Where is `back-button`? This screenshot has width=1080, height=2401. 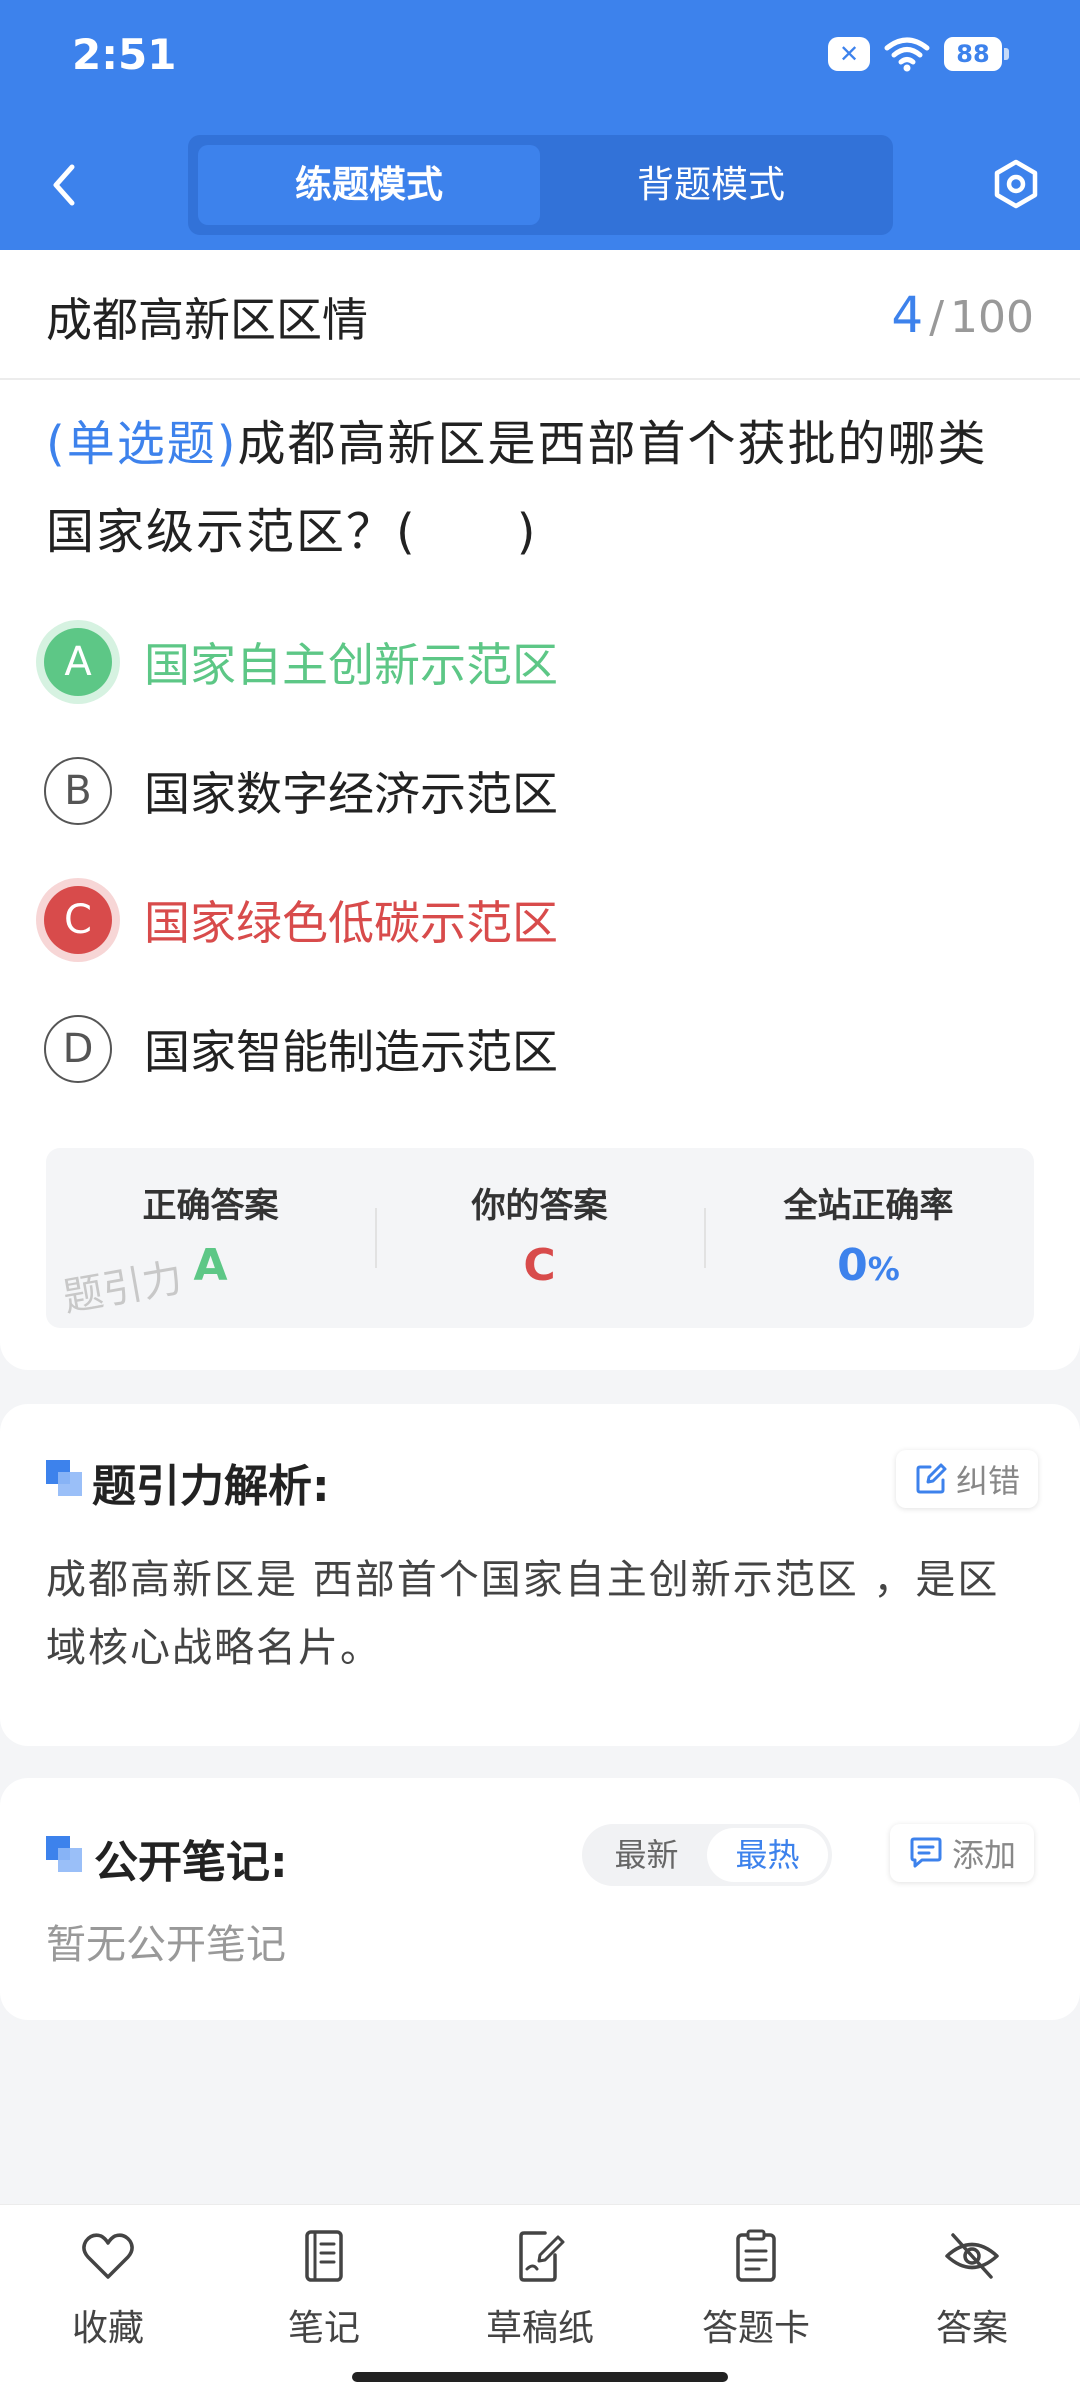 back-button is located at coordinates (65, 185).